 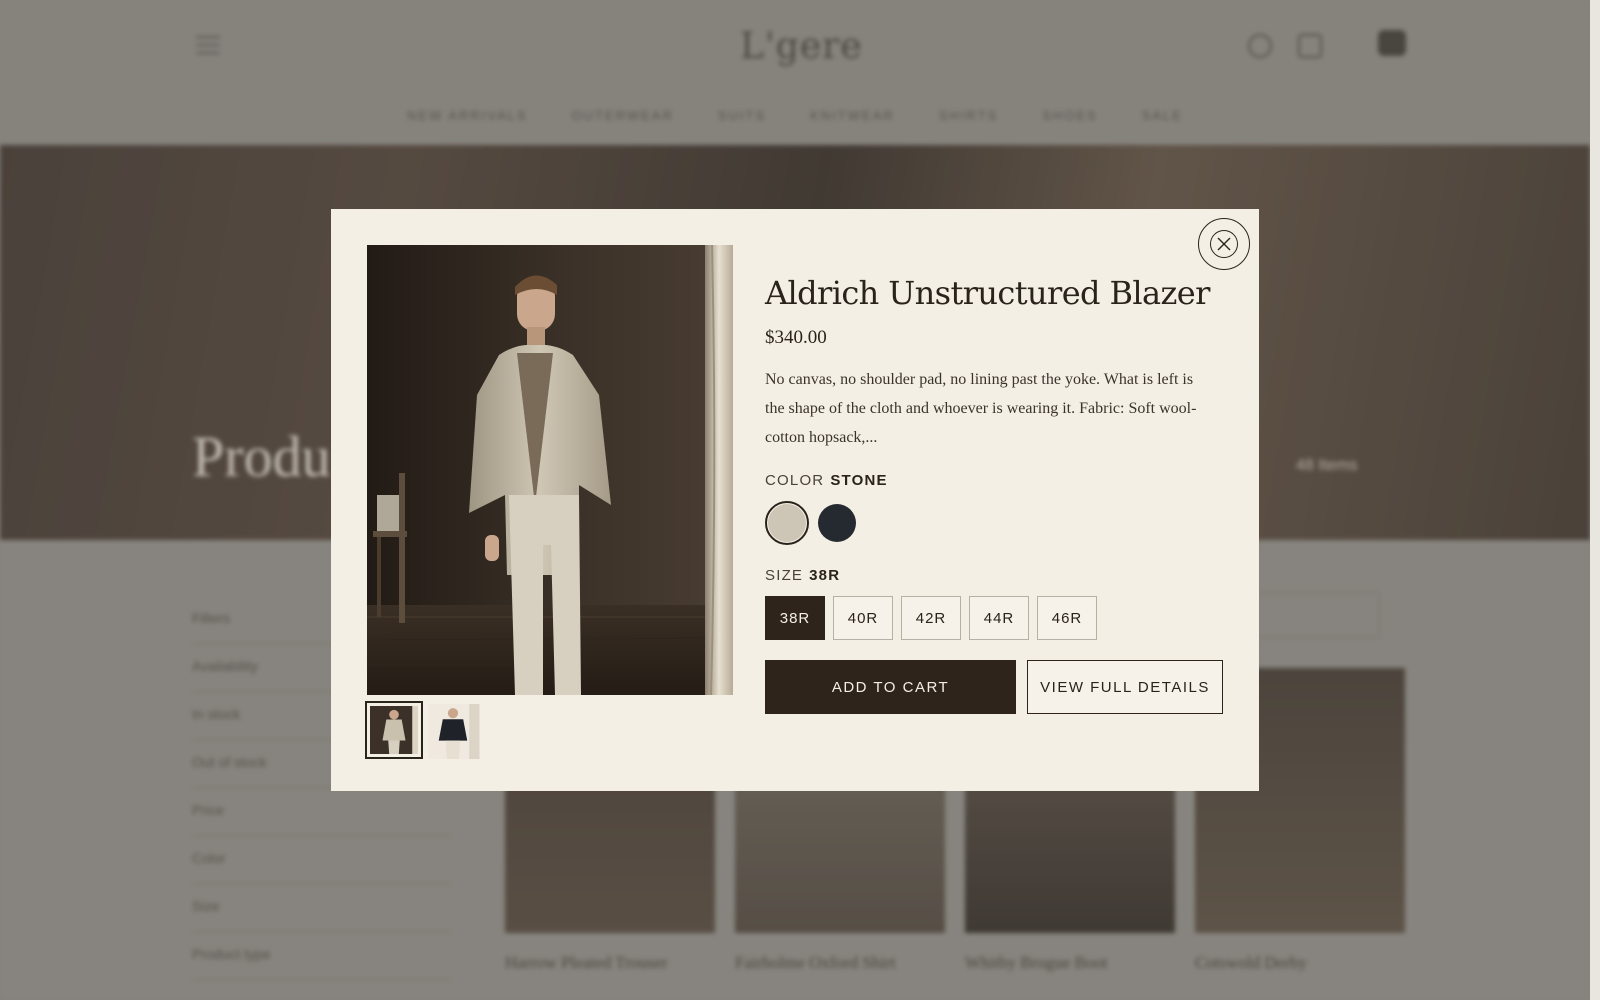 What do you see at coordinates (999, 618) in the screenshot?
I see `size-44r: 44R` at bounding box center [999, 618].